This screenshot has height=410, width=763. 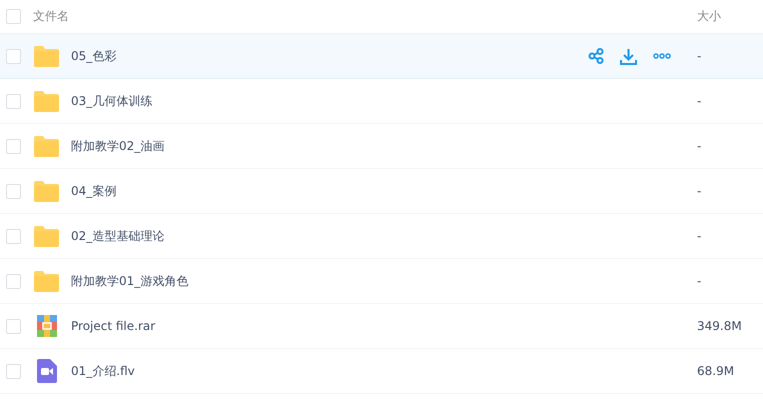 I want to click on file-row: 04_案例 -, so click(x=381, y=191).